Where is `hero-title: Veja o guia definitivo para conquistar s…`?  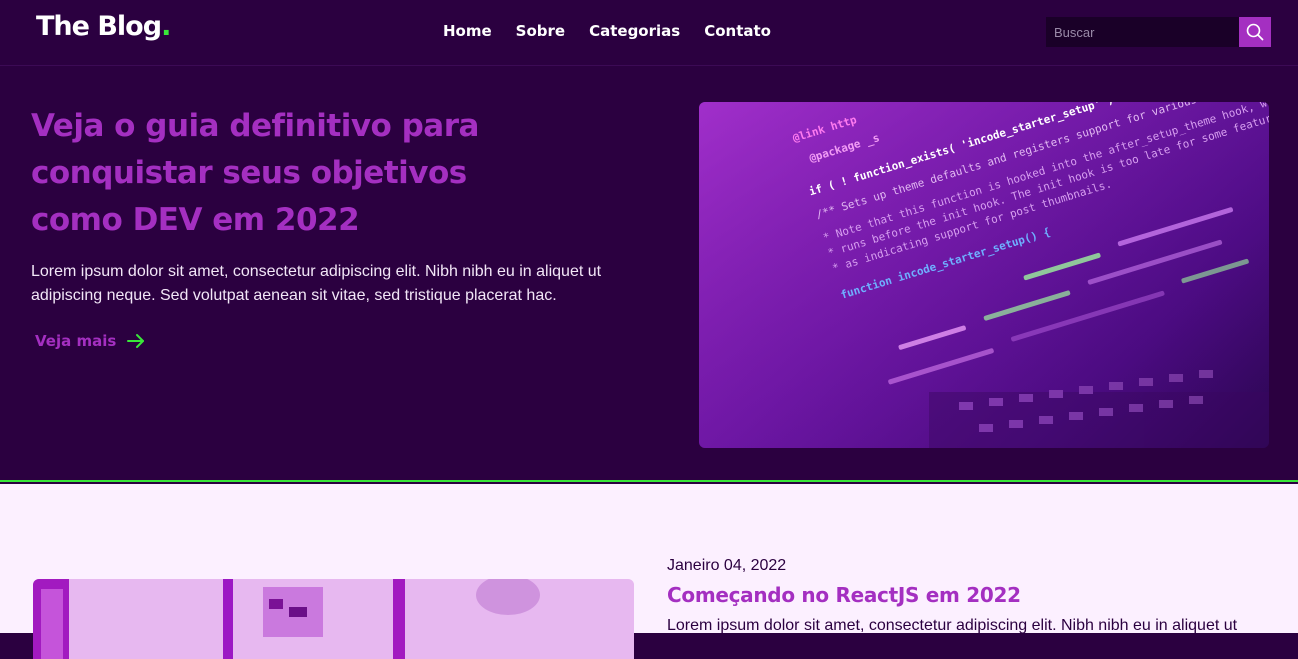
hero-title: Veja o guia definitivo para conquistar s… is located at coordinates (255, 173).